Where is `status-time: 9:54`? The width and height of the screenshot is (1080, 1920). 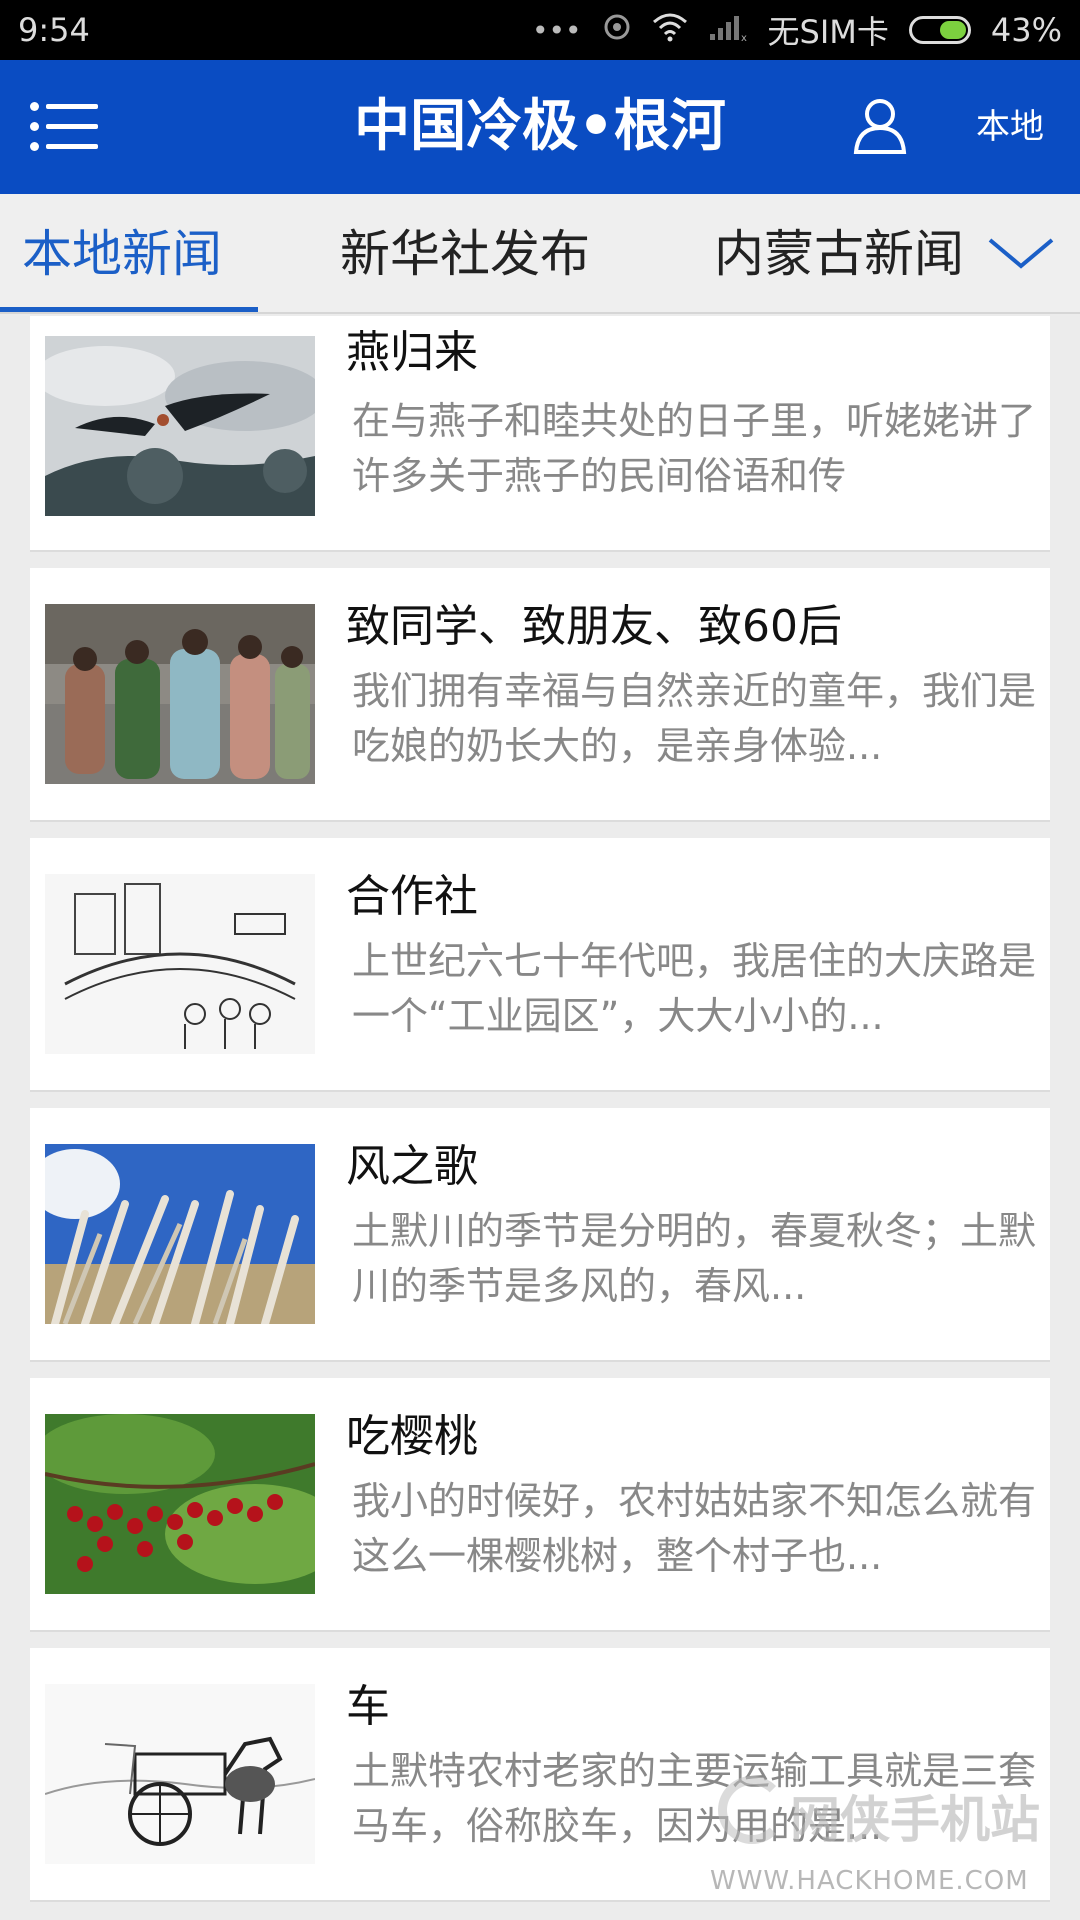 status-time: 9:54 is located at coordinates (54, 30).